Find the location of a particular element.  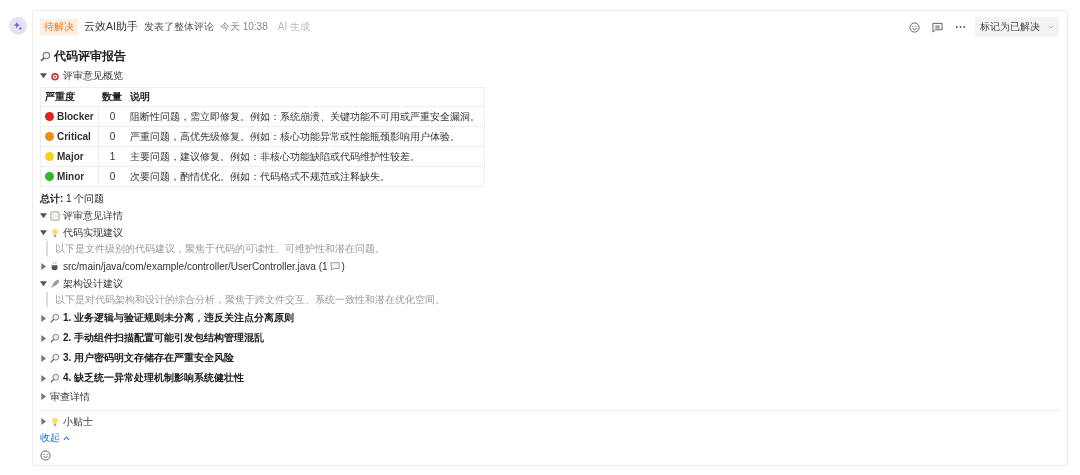

section-heading: 架构设计建议 is located at coordinates (93, 283).